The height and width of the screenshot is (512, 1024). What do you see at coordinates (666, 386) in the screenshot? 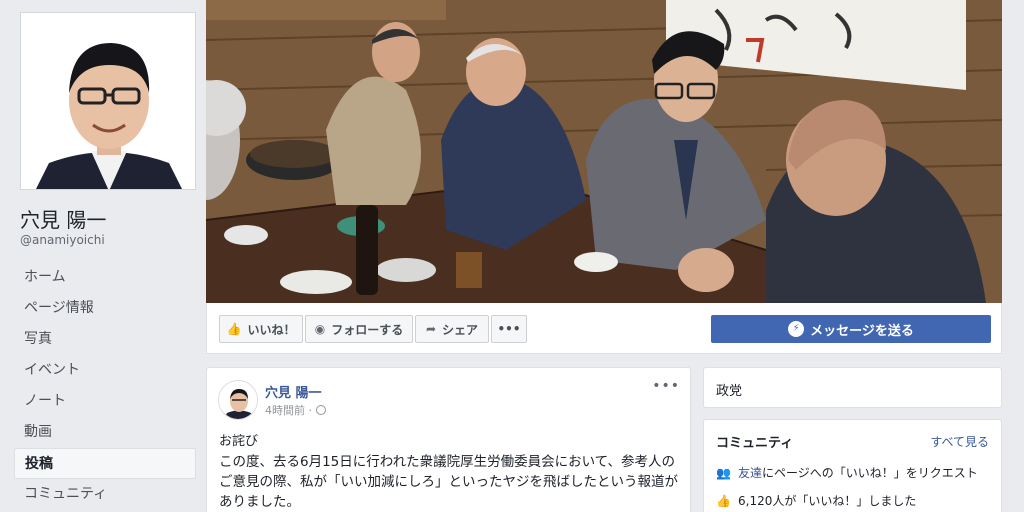
I see `post-options-button: •••` at bounding box center [666, 386].